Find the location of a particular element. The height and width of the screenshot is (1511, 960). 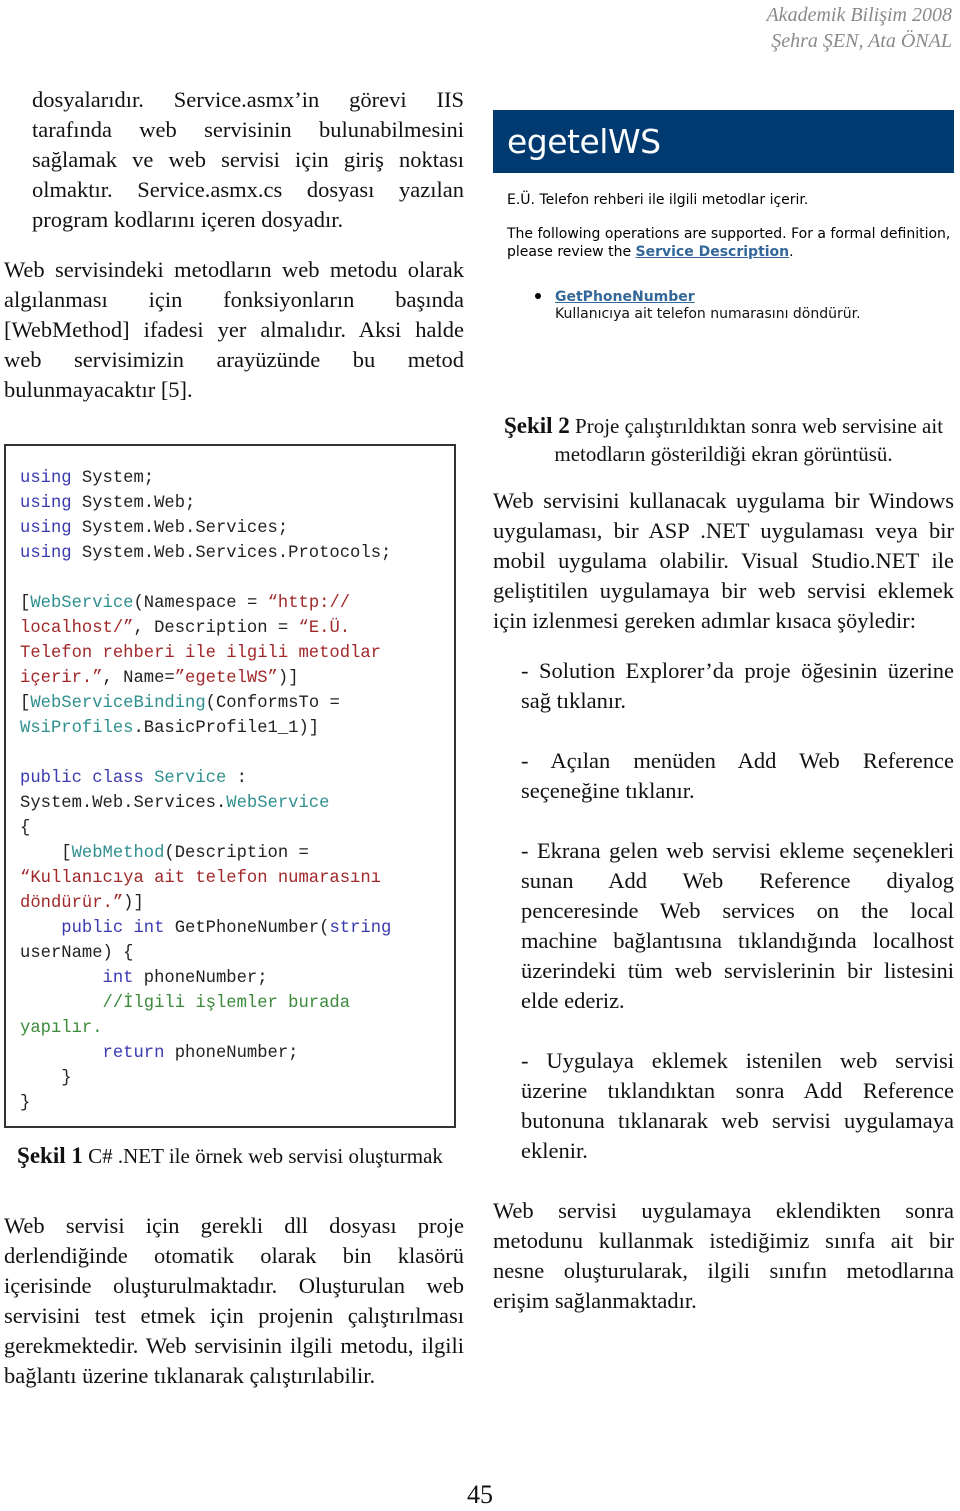

code-line: [WebService(Namespace = “http:// is located at coordinates (185, 603).